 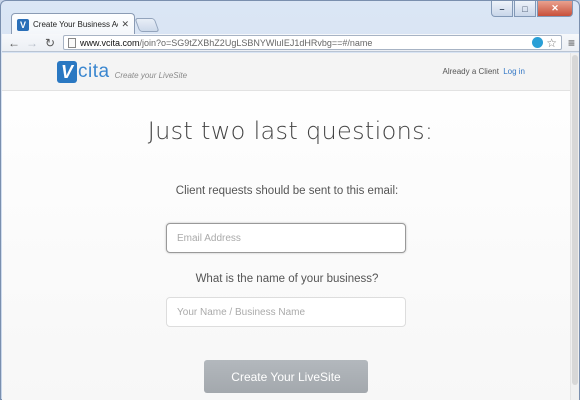 What do you see at coordinates (502, 9) in the screenshot?
I see `minimize-button: –` at bounding box center [502, 9].